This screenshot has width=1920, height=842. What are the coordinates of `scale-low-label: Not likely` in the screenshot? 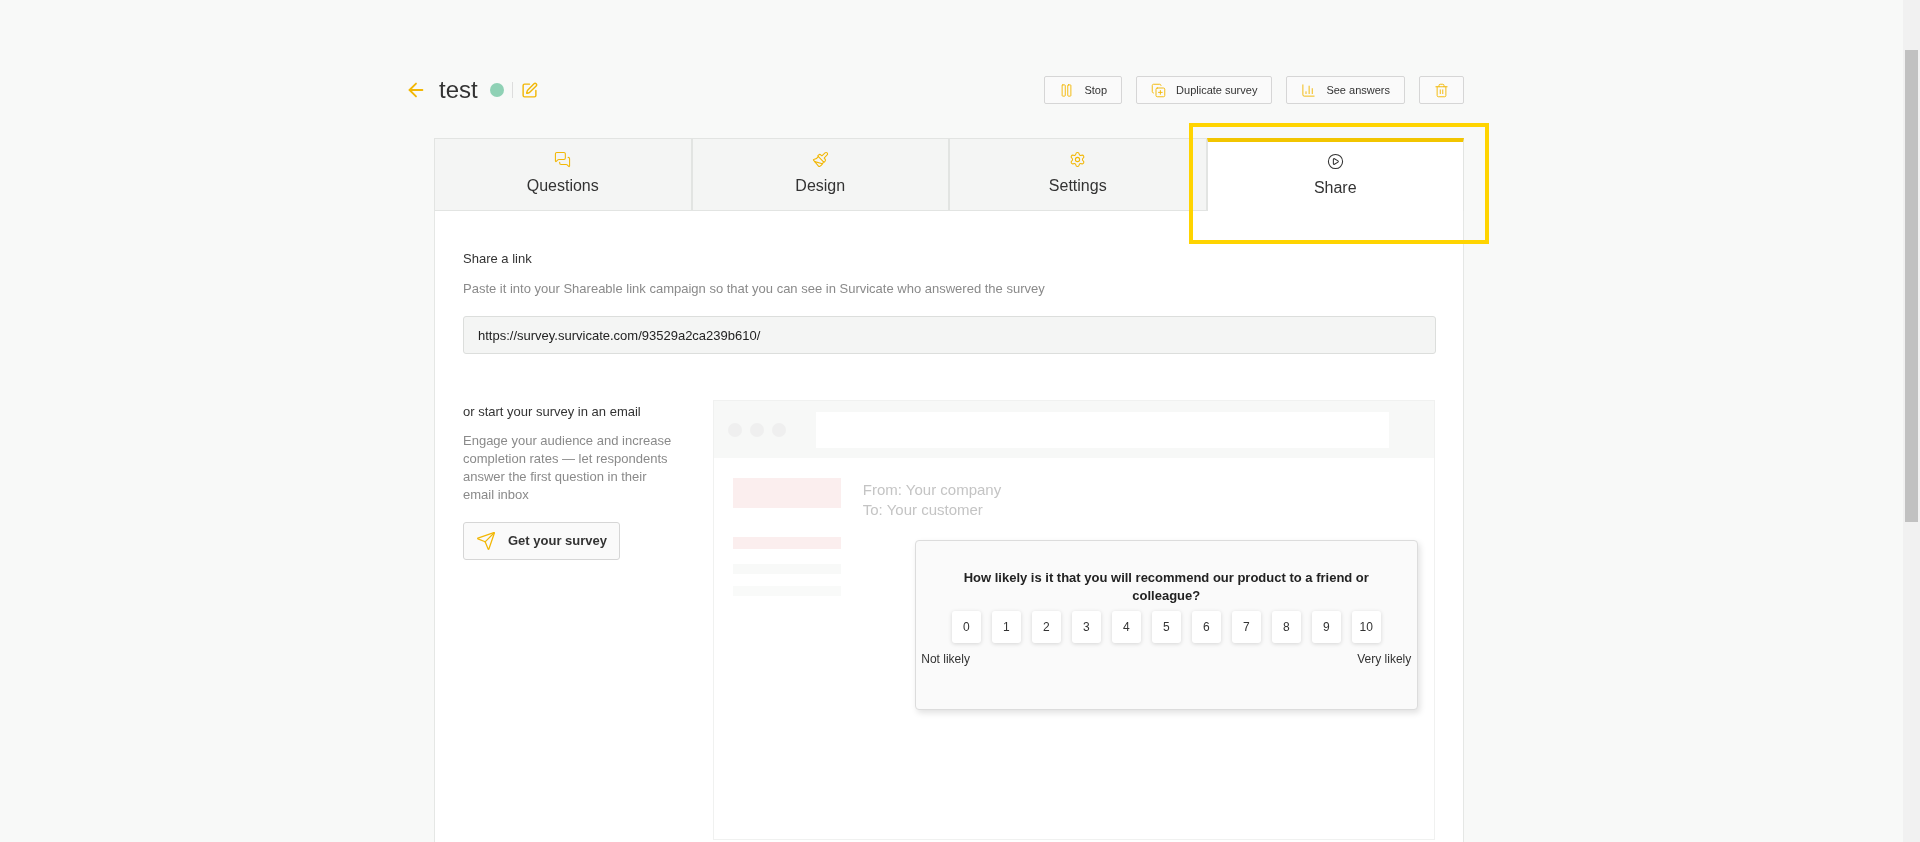 It's located at (945, 659).